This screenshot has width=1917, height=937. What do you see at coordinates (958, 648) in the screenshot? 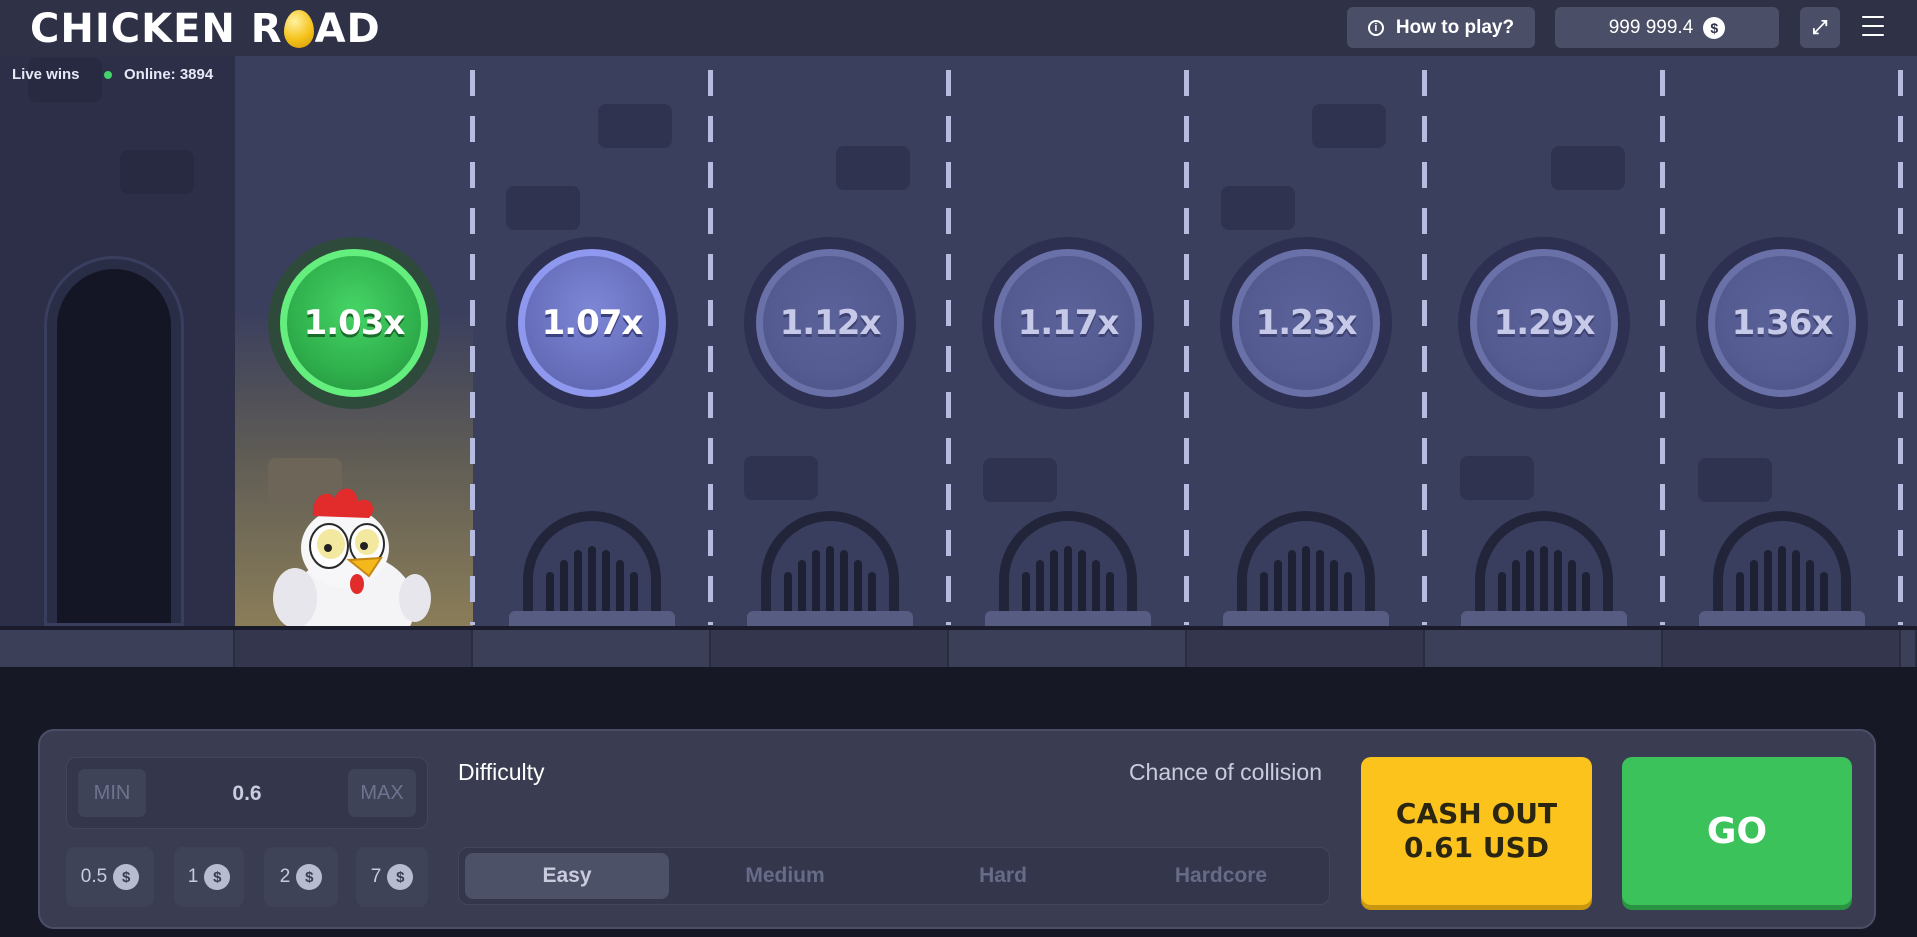
I see `kerb` at bounding box center [958, 648].